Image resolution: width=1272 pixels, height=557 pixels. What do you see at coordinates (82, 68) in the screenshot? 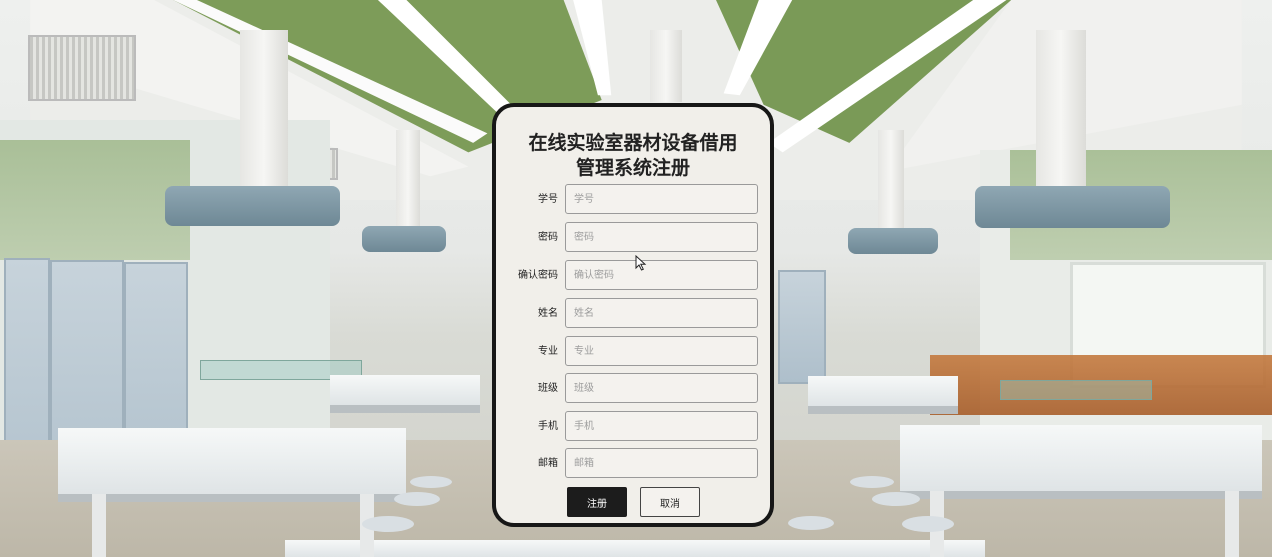
I see `air-vent-left` at bounding box center [82, 68].